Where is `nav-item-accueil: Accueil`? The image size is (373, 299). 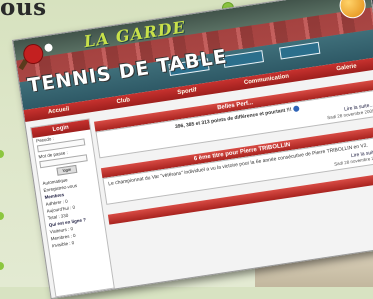
nav-item-accueil: Accueil is located at coordinates (59, 110).